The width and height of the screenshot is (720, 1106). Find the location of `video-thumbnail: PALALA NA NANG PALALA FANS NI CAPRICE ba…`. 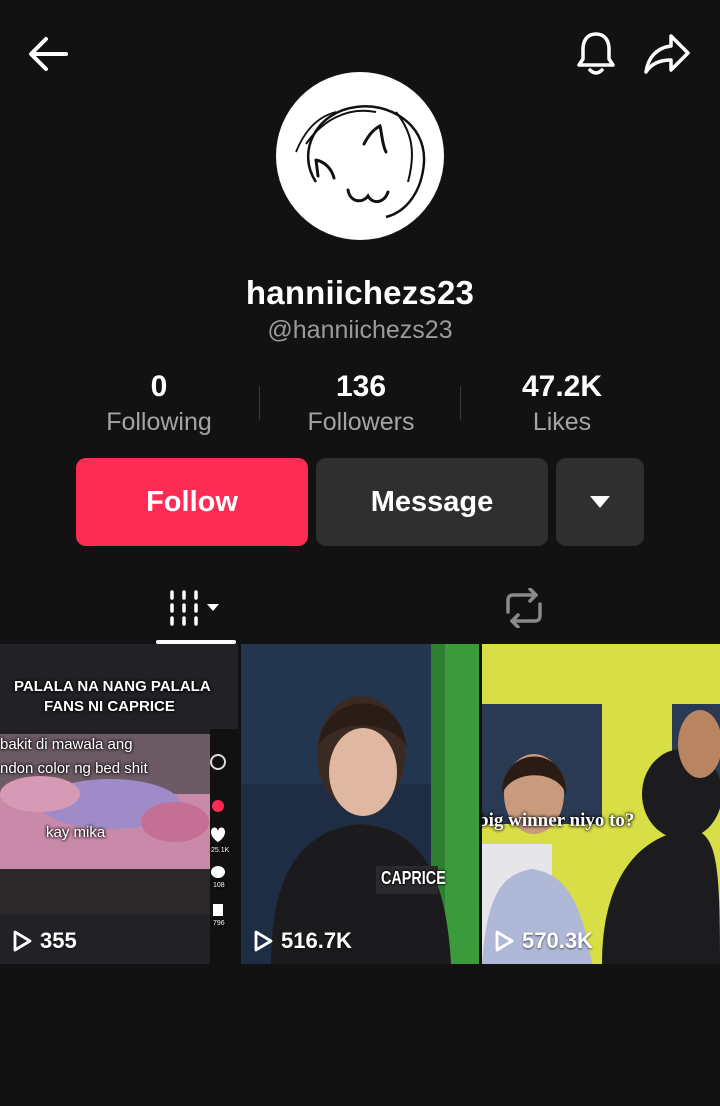

video-thumbnail: PALALA NA NANG PALALA FANS NI CAPRICE ba… is located at coordinates (119, 804).